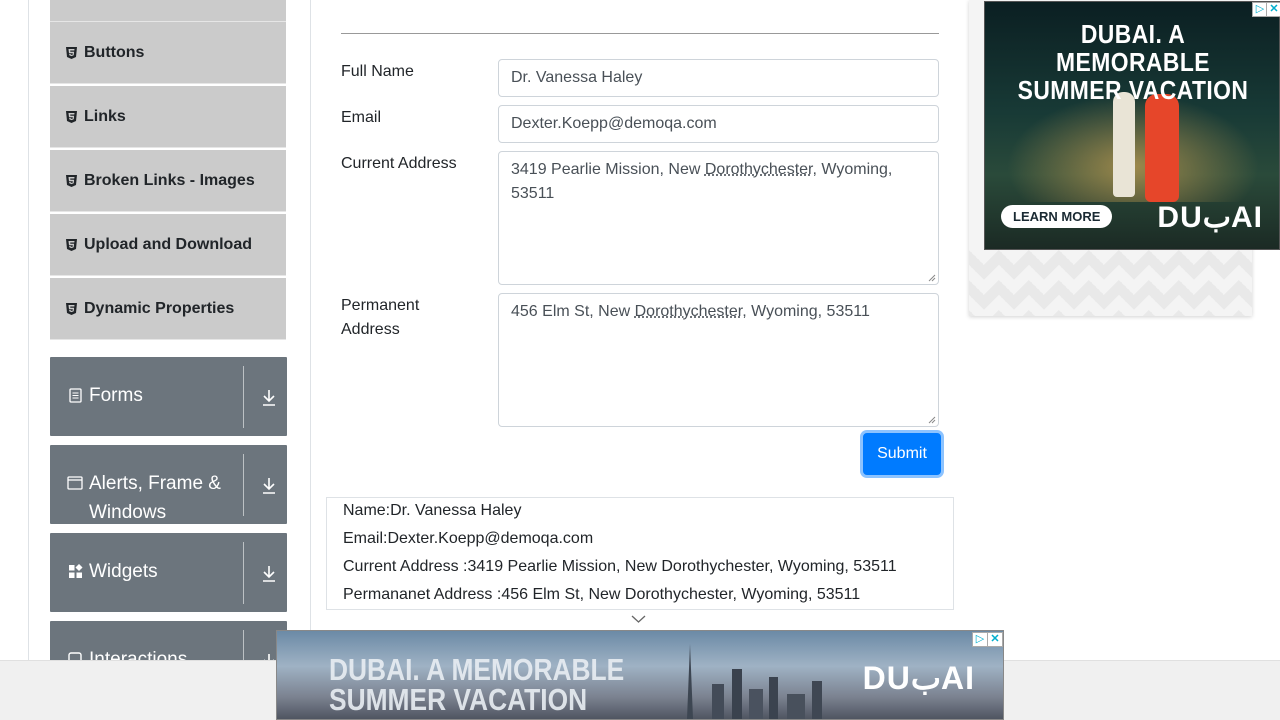 The image size is (1280, 720). I want to click on sidebar-item-broken-links: Broken Links - Images, so click(168, 181).